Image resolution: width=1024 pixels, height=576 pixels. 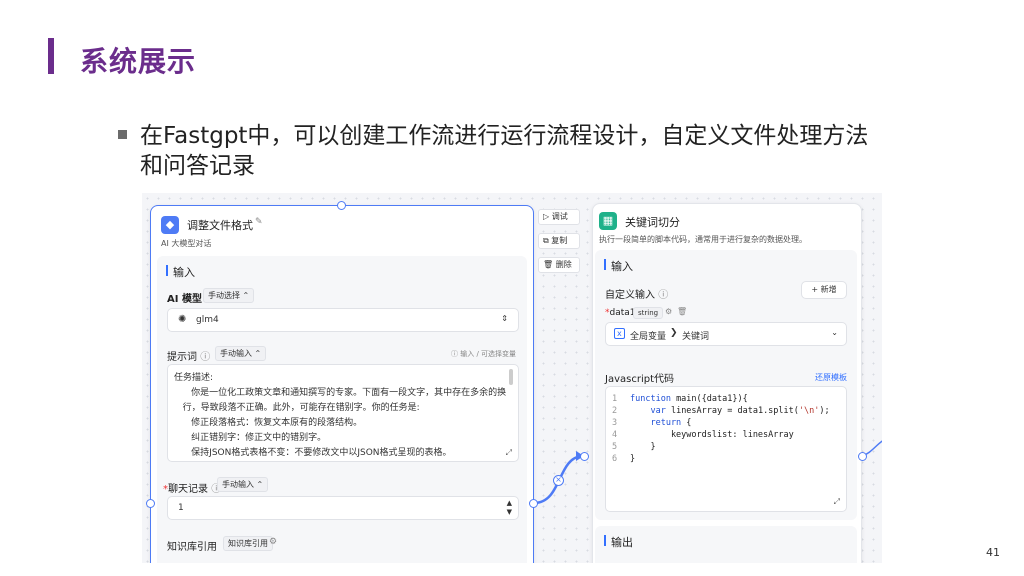 I want to click on prompt-line: 保持JSON格式表格不变：不要修改文中以JSON格式呈现的表格。, so click(x=313, y=453).